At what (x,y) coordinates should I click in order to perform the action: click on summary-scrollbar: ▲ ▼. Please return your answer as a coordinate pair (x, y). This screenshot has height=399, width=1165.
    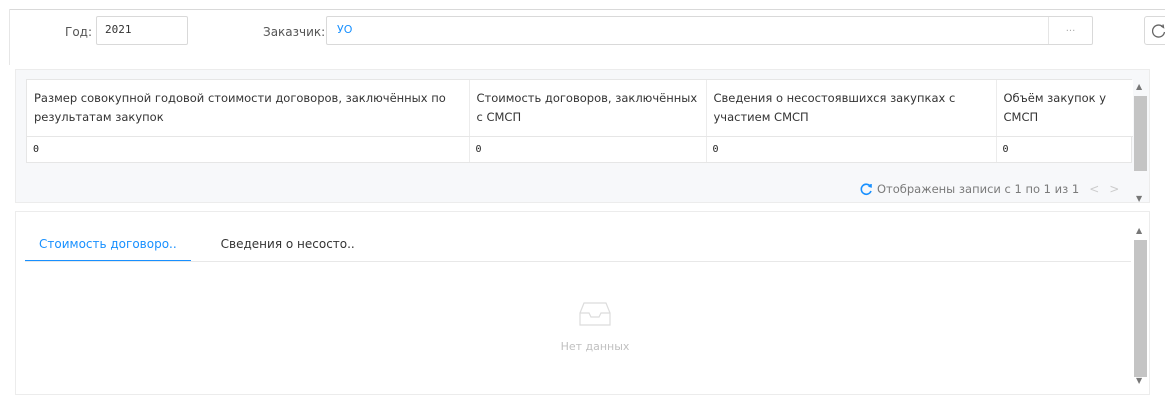
    Looking at the image, I should click on (1140, 141).